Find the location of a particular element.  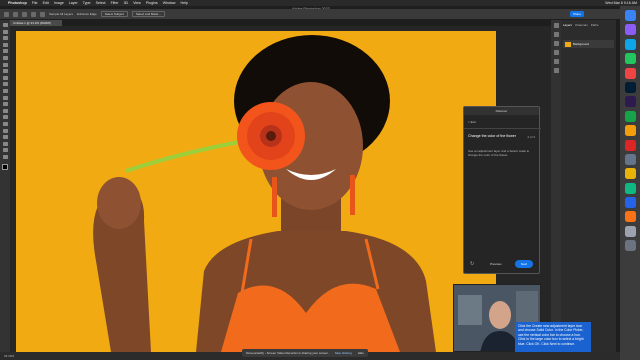

blur-icon is located at coordinates (5, 110).